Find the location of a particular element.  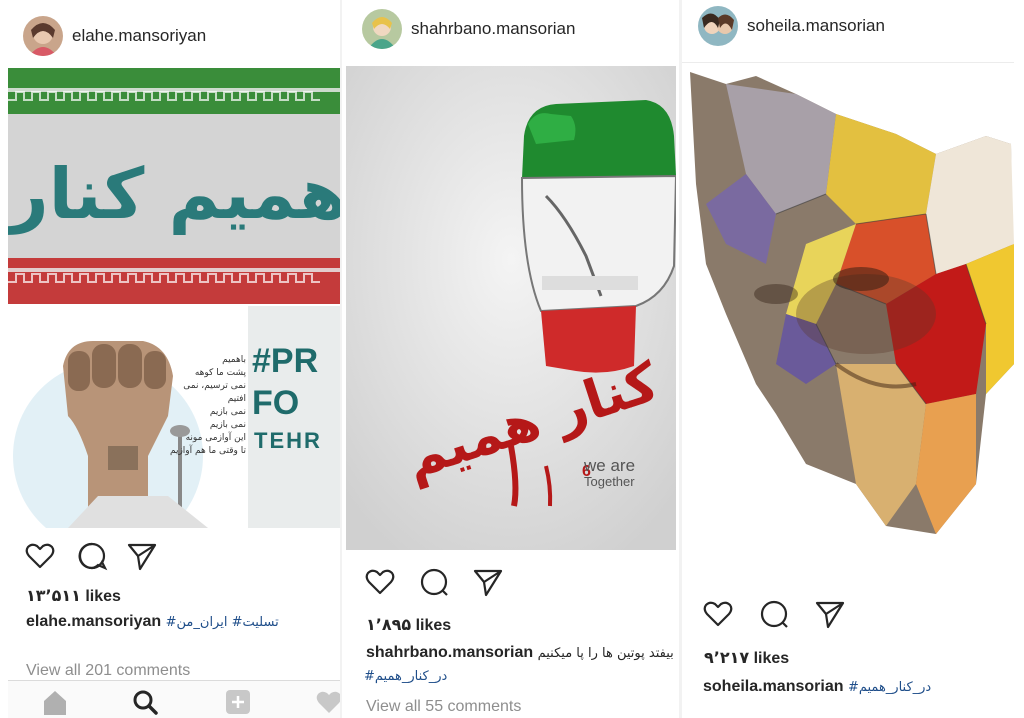

post-header: soheila.mansorian is located at coordinates (861, 26).